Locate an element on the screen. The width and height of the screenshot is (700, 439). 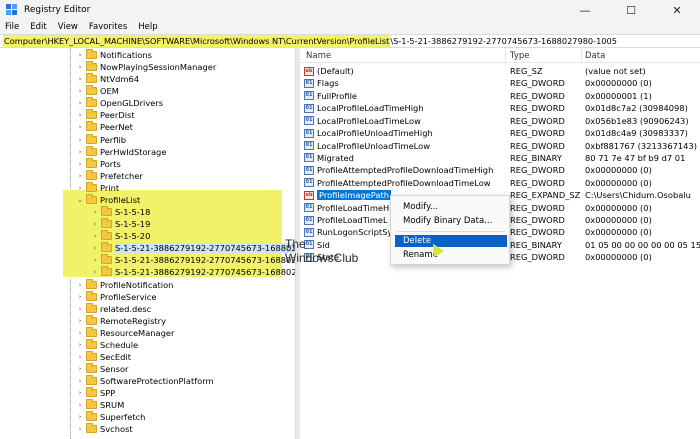
minimize-button: — is located at coordinates (585, 10).